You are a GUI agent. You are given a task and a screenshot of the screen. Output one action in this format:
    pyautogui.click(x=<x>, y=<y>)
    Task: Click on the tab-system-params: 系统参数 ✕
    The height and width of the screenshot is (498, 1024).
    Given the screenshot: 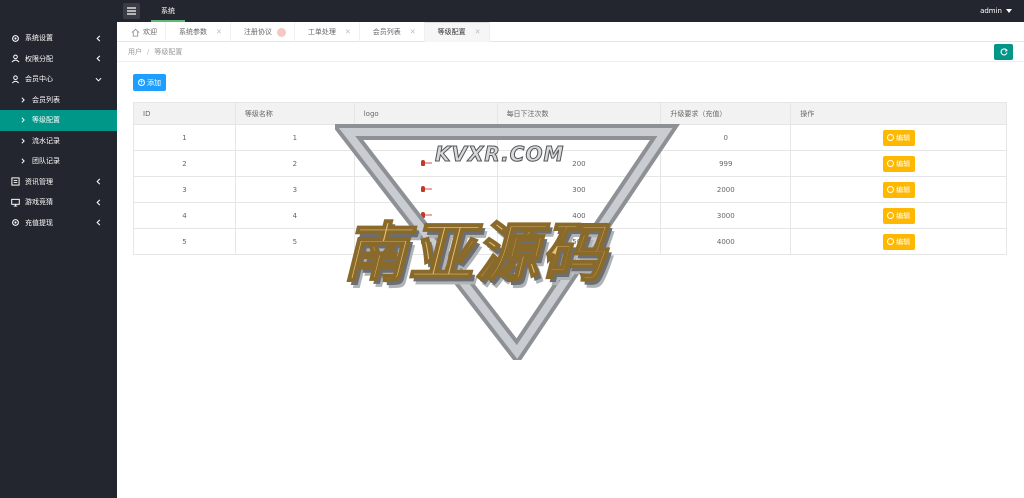 What is the action you would take?
    pyautogui.click(x=198, y=32)
    